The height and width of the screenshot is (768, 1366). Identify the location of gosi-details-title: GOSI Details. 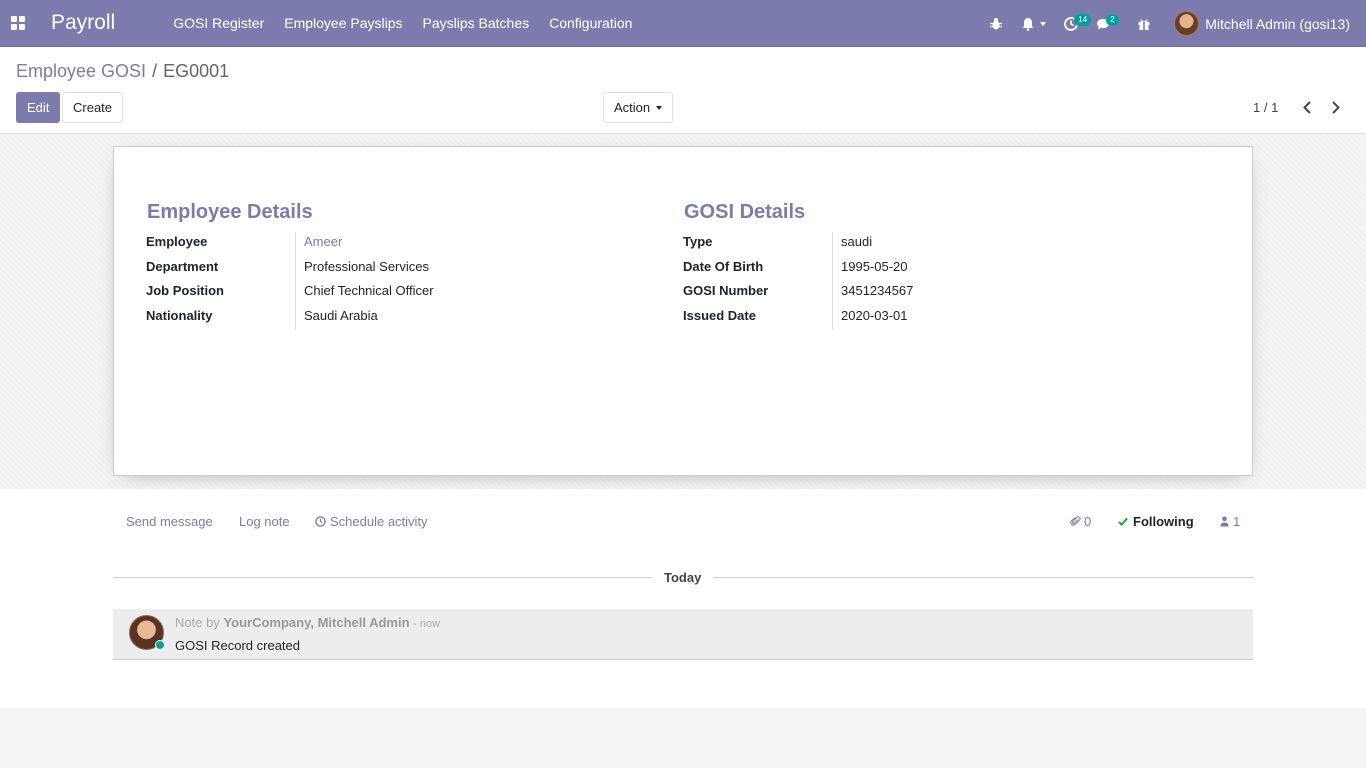
(745, 212).